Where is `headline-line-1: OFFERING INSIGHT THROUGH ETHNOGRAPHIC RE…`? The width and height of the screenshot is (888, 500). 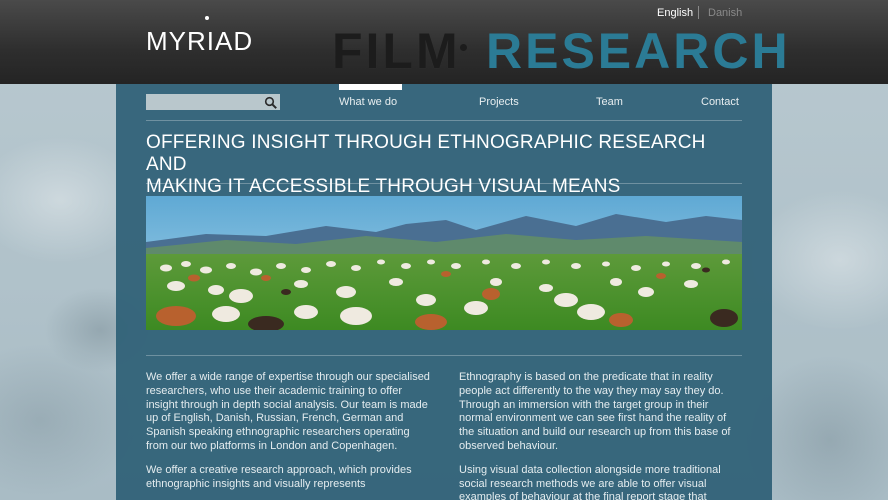 headline-line-1: OFFERING INSIGHT THROUGH ETHNOGRAPHIC RE… is located at coordinates (426, 153).